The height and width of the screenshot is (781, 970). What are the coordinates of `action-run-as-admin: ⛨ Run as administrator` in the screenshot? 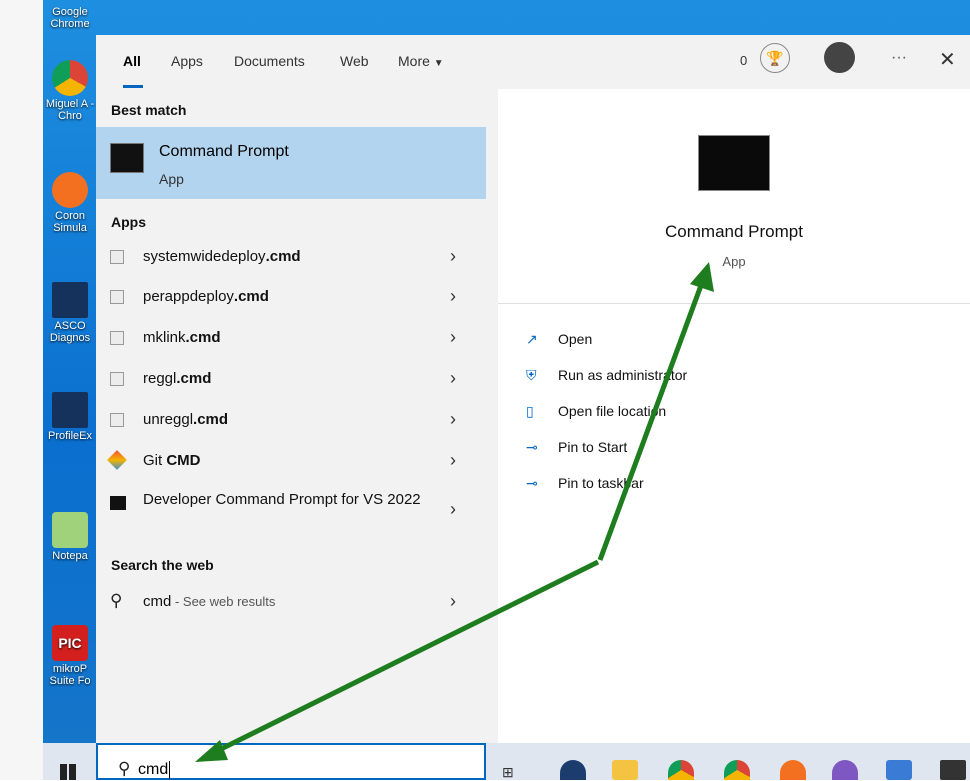 It's located at (606, 379).